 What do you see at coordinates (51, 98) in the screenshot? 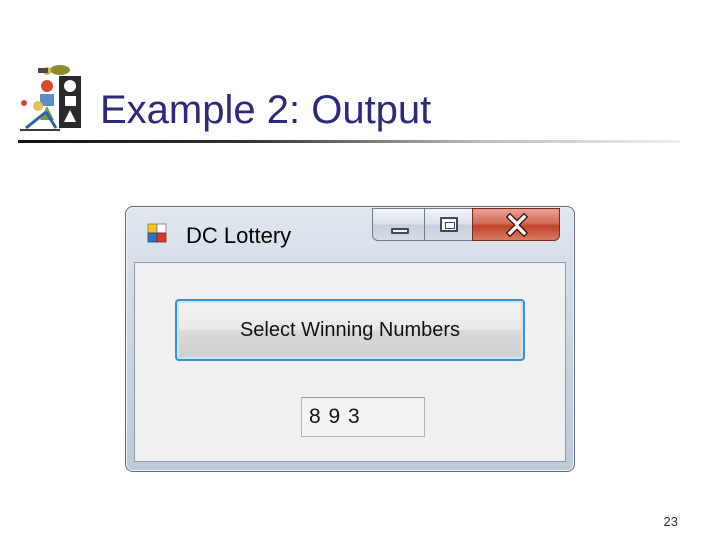
I see `slide-logo-icon` at bounding box center [51, 98].